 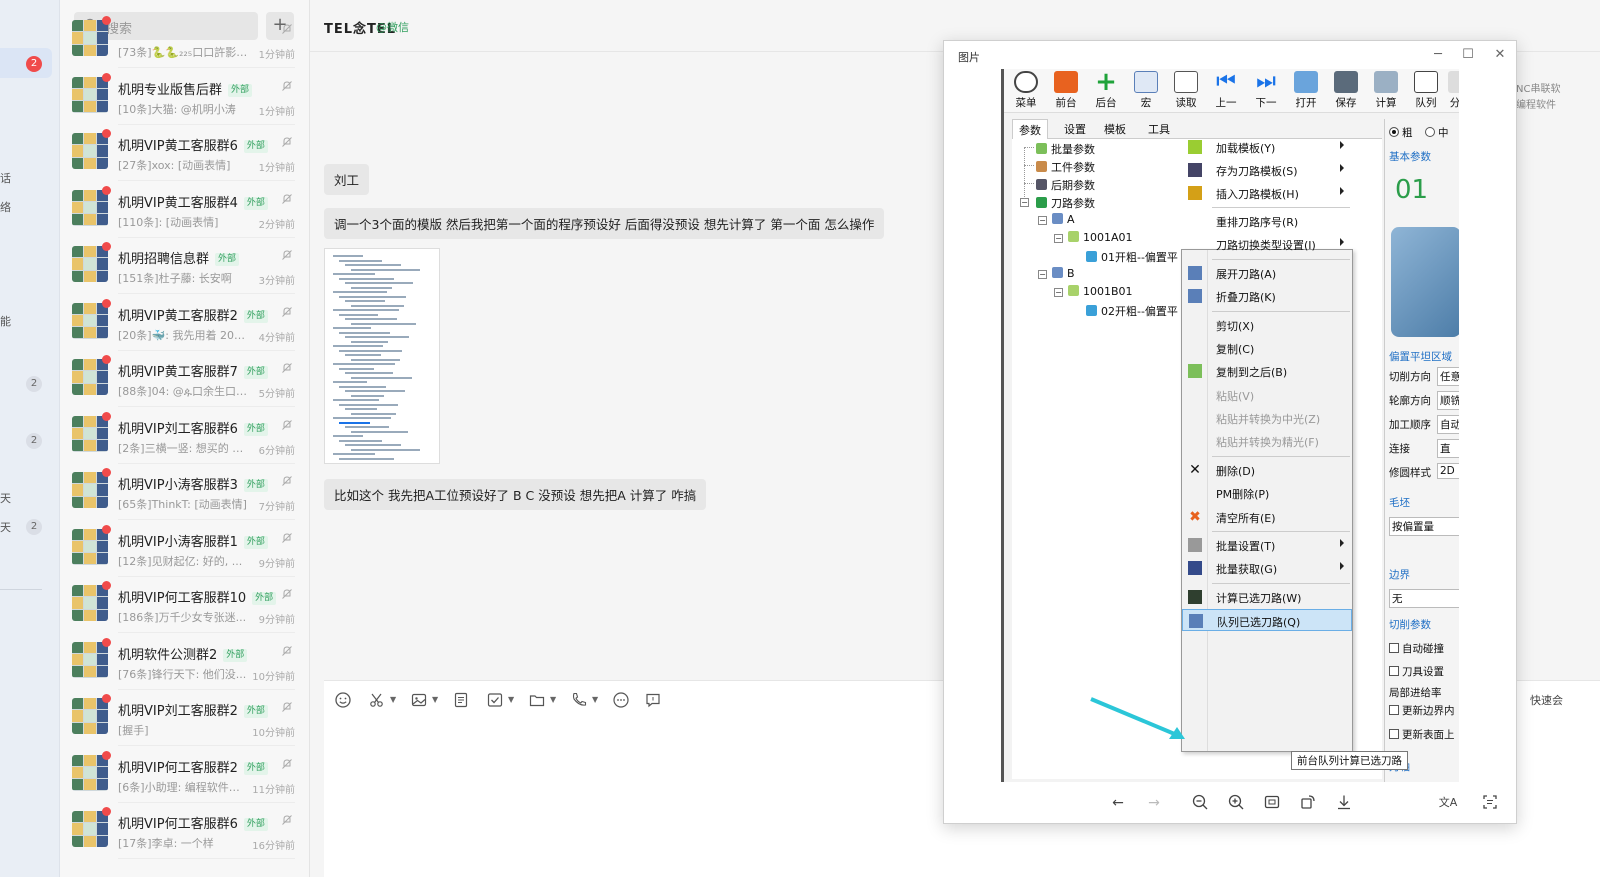 I want to click on rotate-icon, so click(x=1308, y=803).